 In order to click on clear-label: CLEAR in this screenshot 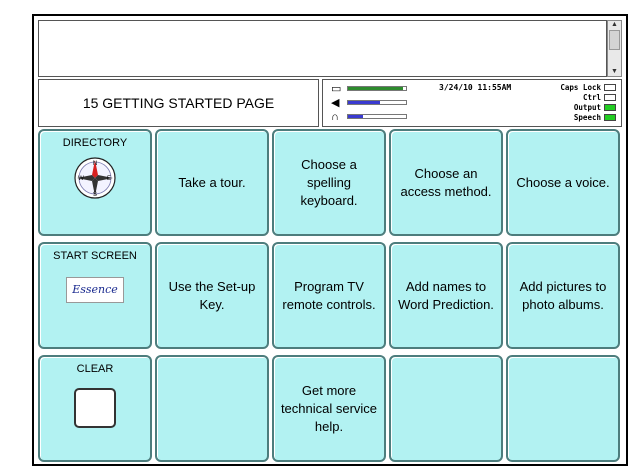, I will do `click(95, 369)`.